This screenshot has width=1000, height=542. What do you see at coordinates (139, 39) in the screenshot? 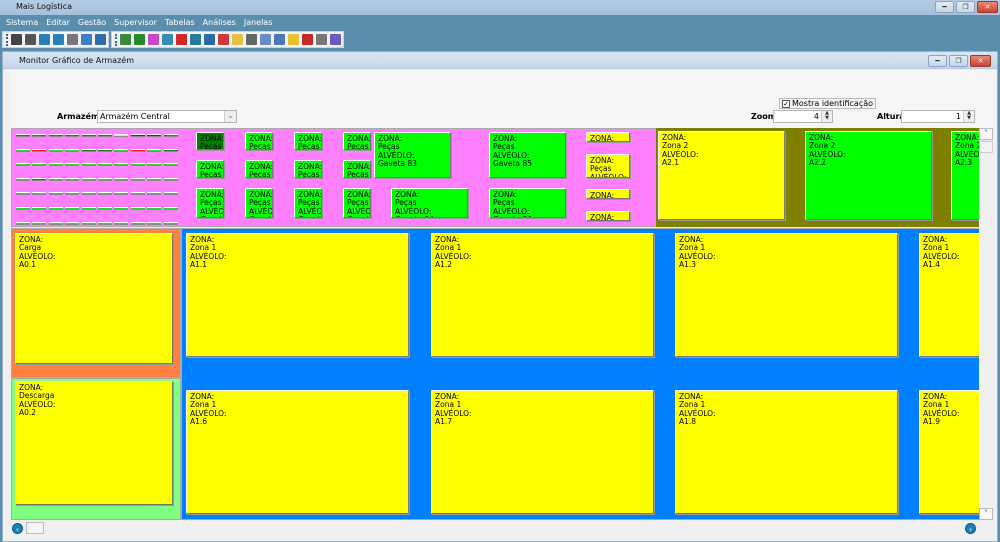
I see `user-icon` at bounding box center [139, 39].